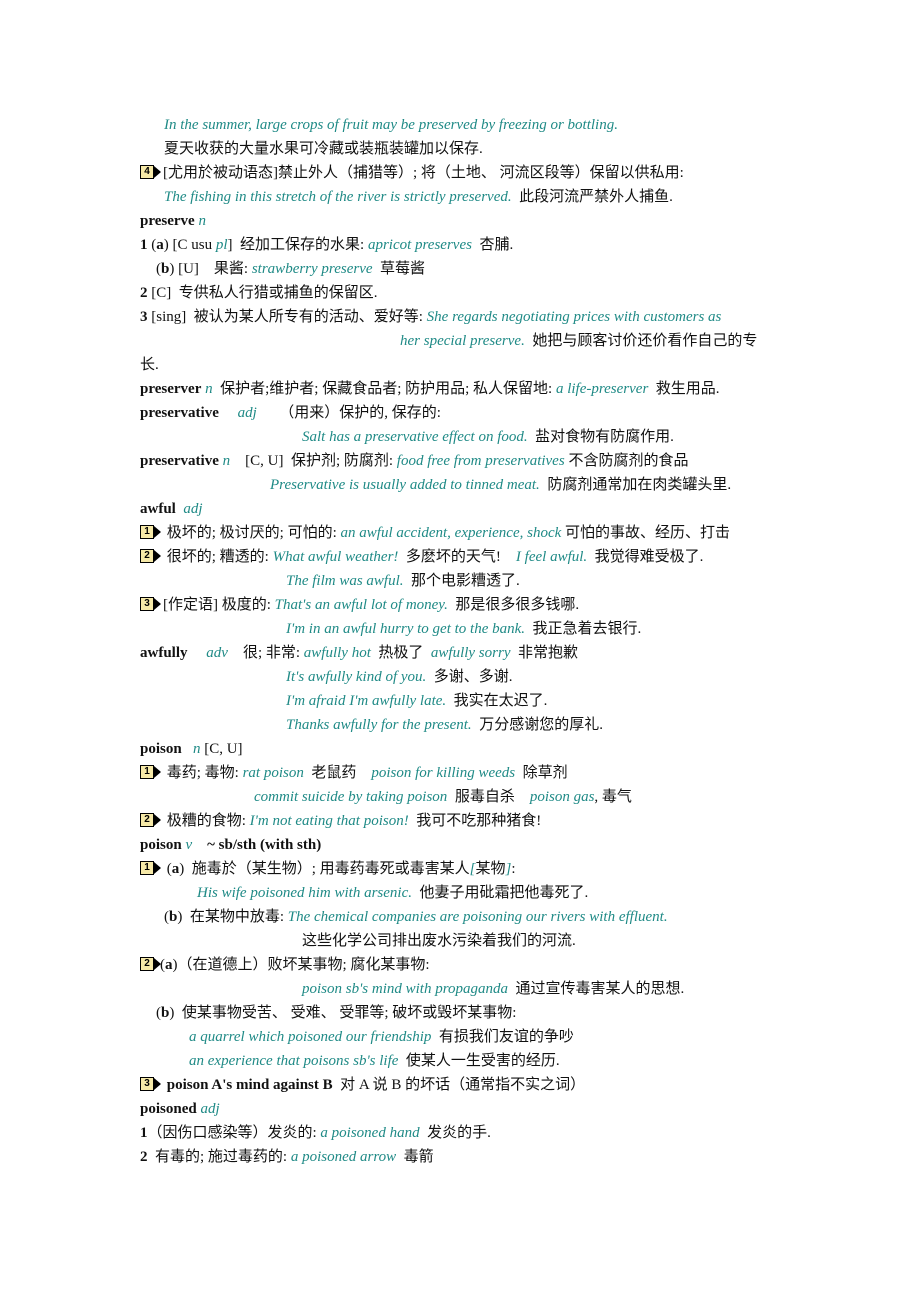 Image resolution: width=920 pixels, height=1302 pixels. I want to click on example-en: I feel awful., so click(551, 557).